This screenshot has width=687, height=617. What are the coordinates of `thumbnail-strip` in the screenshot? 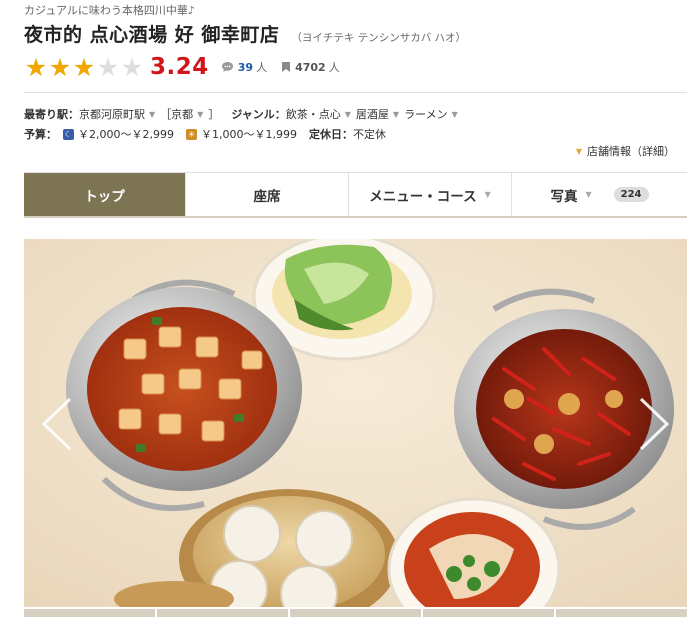 It's located at (355, 613).